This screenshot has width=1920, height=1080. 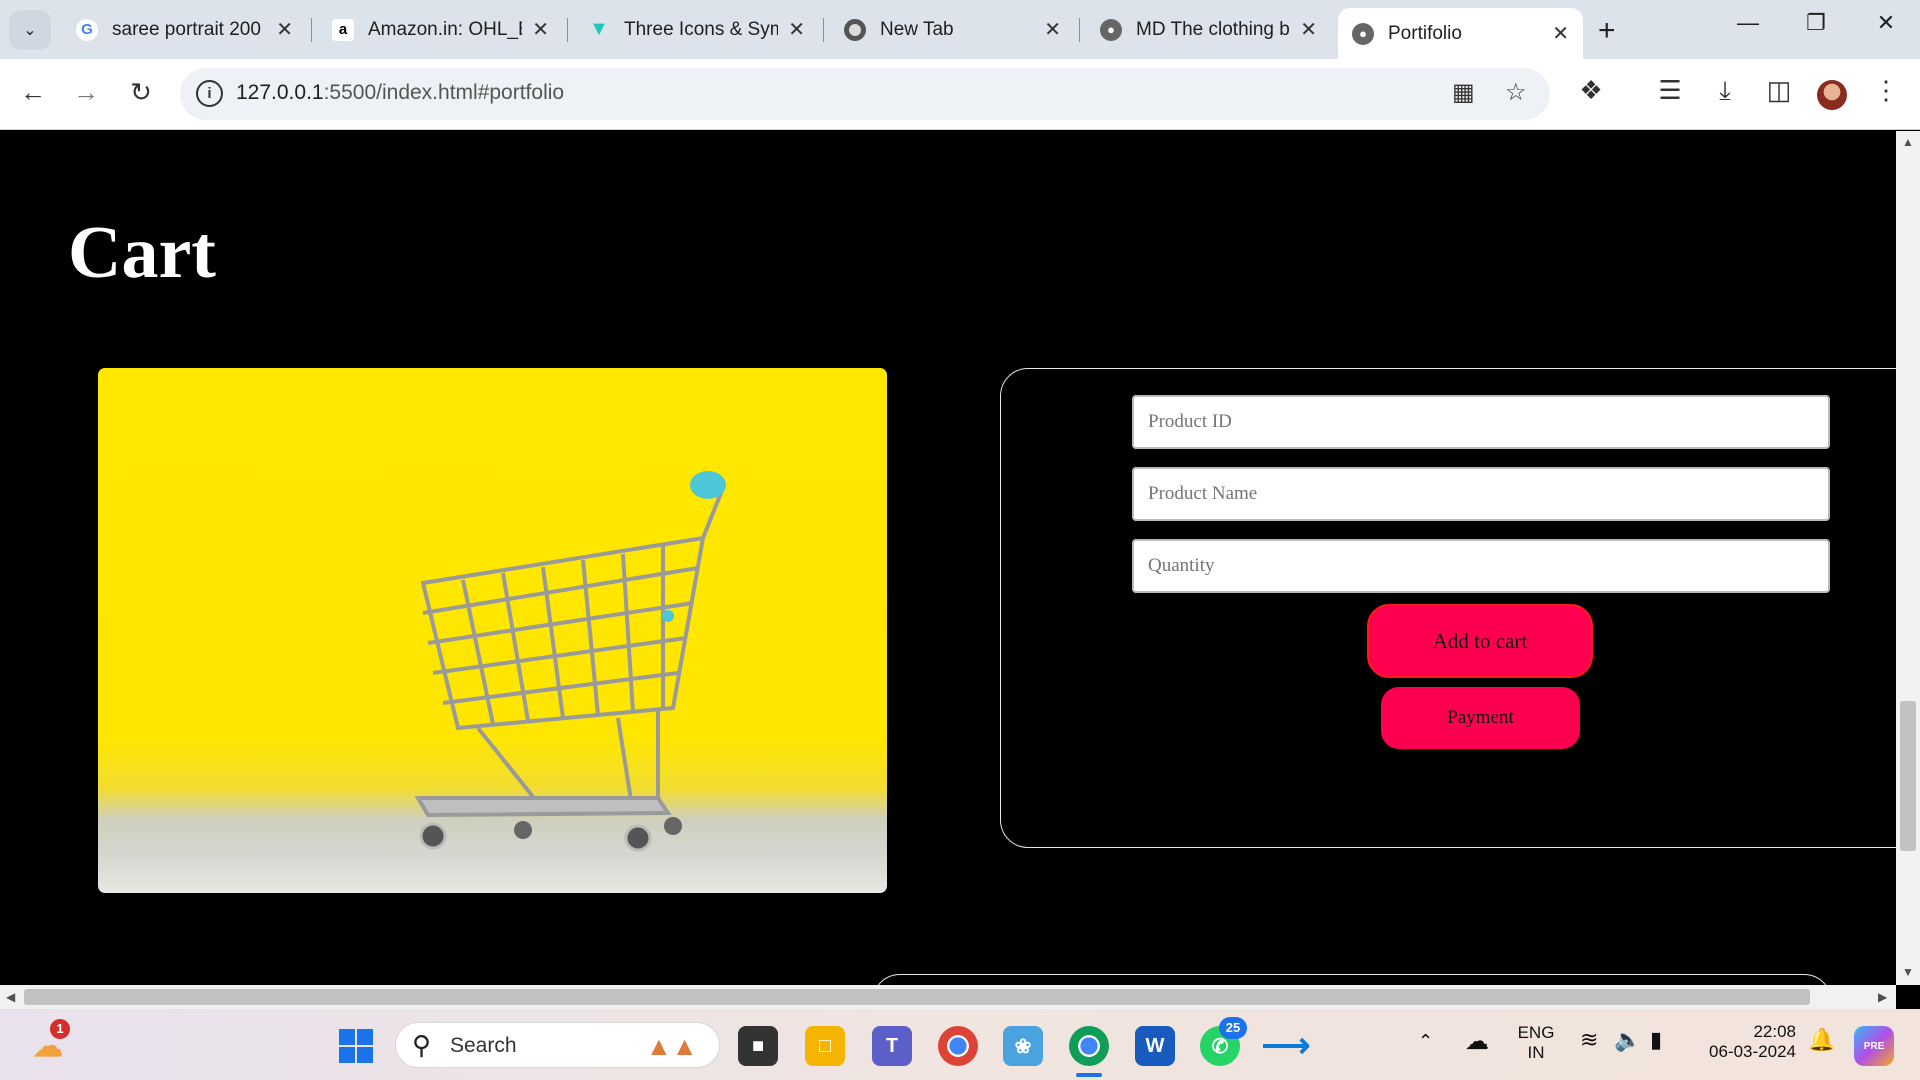 I want to click on scroll-right-icon: ▶, so click(x=1882, y=997).